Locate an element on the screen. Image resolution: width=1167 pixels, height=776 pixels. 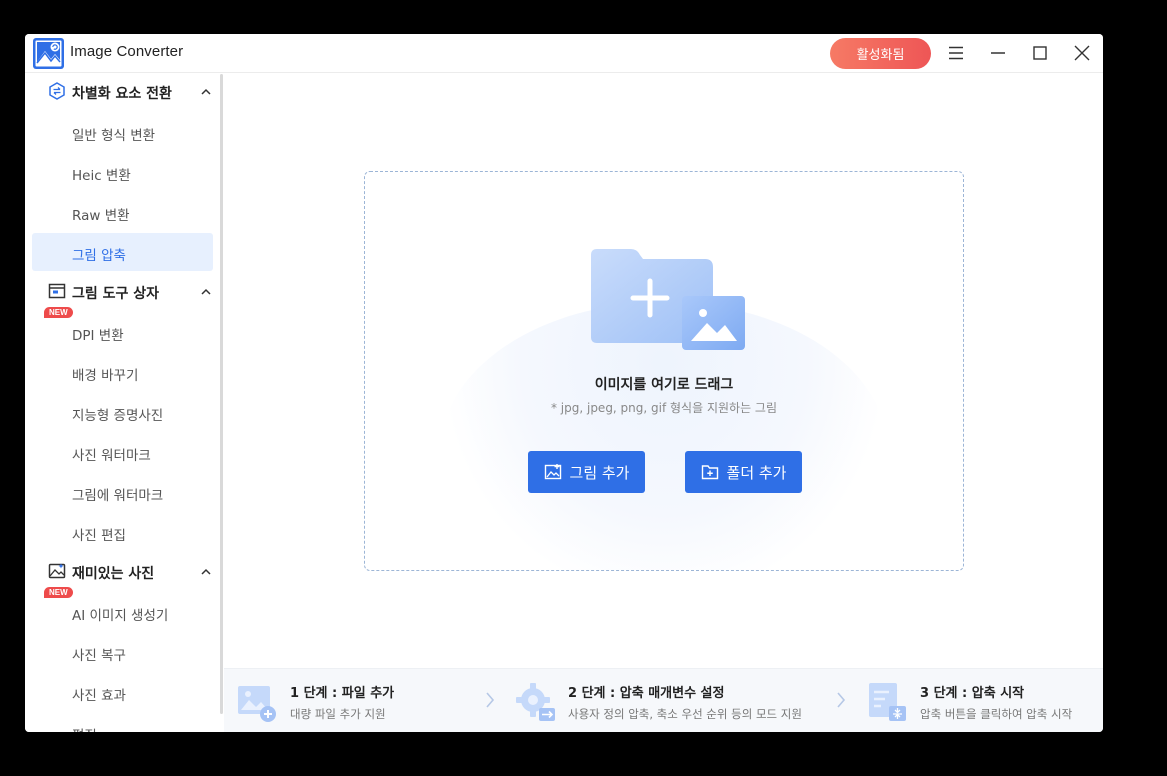
sidebar-item-label: 사진 워터마크 is located at coordinates (111, 456).